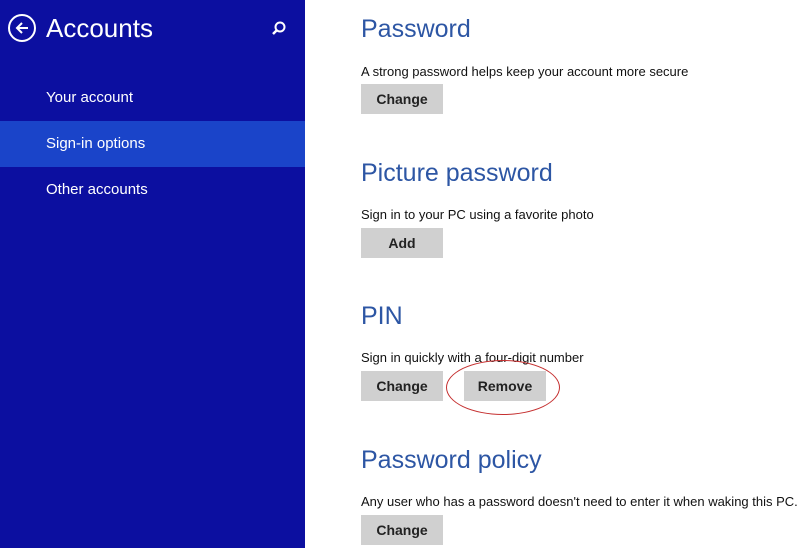 Image resolution: width=800 pixels, height=548 pixels. What do you see at coordinates (505, 386) in the screenshot?
I see `pin-remove-button: Remove` at bounding box center [505, 386].